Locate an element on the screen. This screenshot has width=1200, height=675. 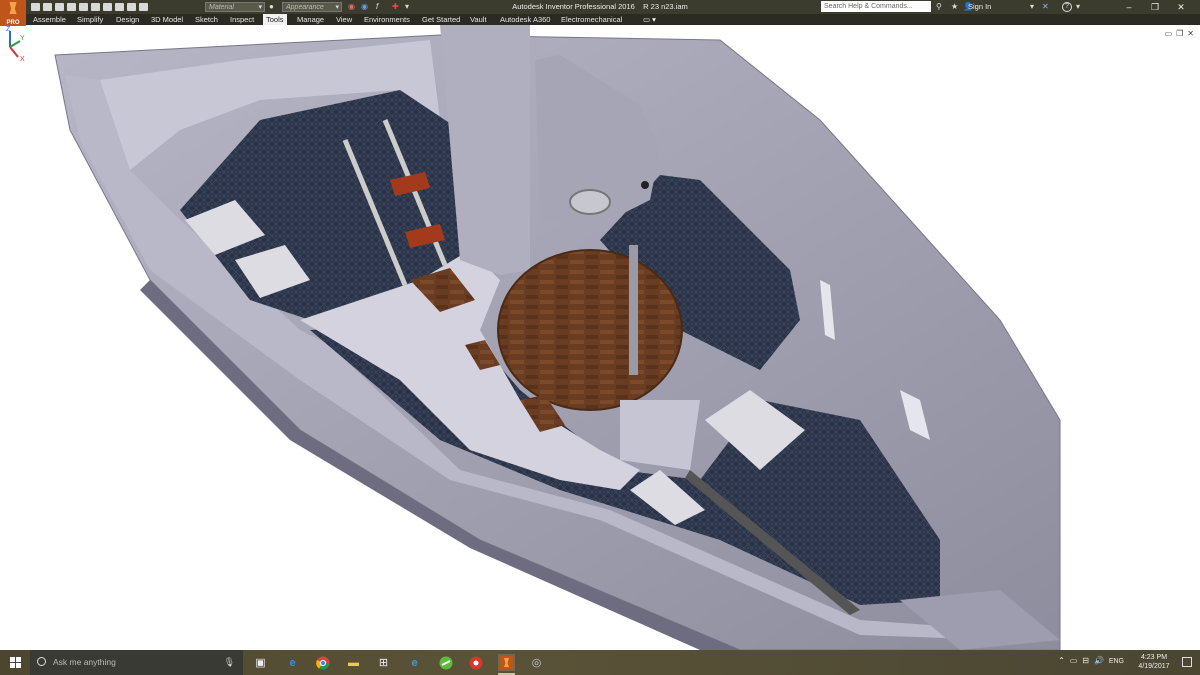
volume-icon: 🔊 is located at coordinates (1099, 660).